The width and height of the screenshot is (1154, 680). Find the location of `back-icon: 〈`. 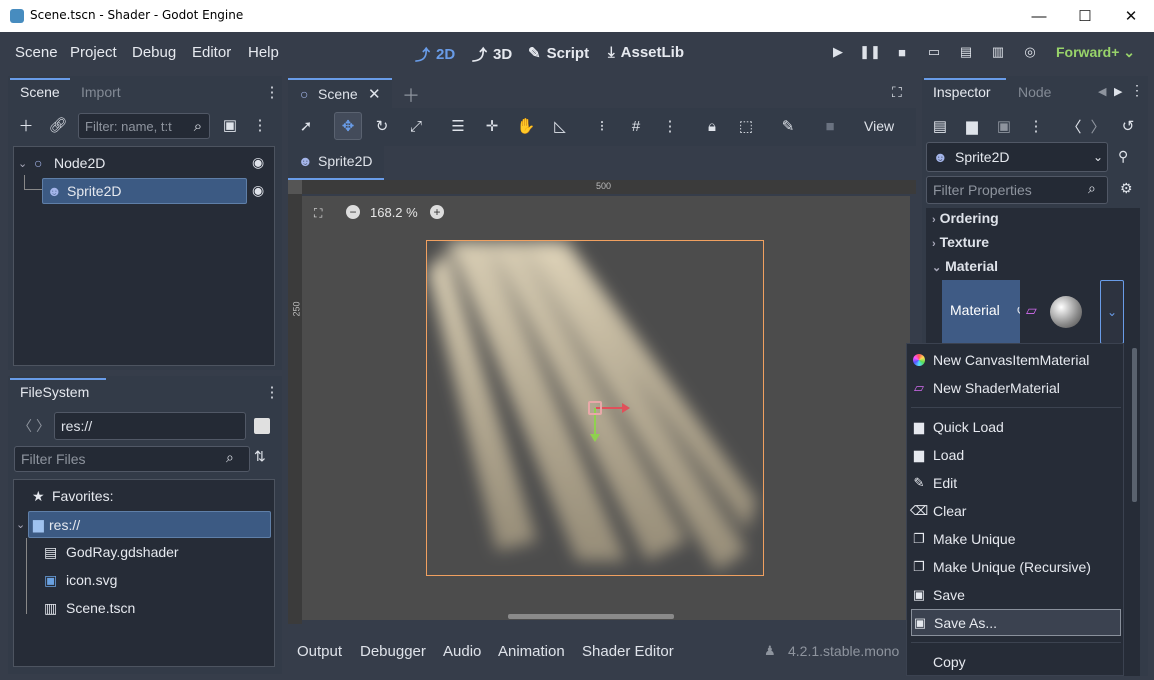

back-icon: 〈 is located at coordinates (25, 426).